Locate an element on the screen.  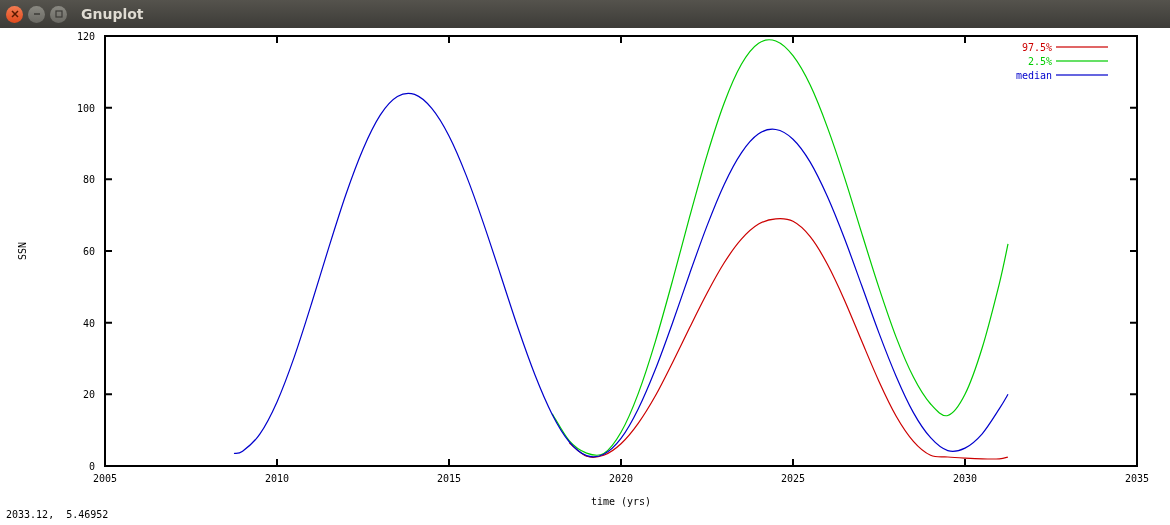
axis-tick-label: 2005 is located at coordinates (105, 478).